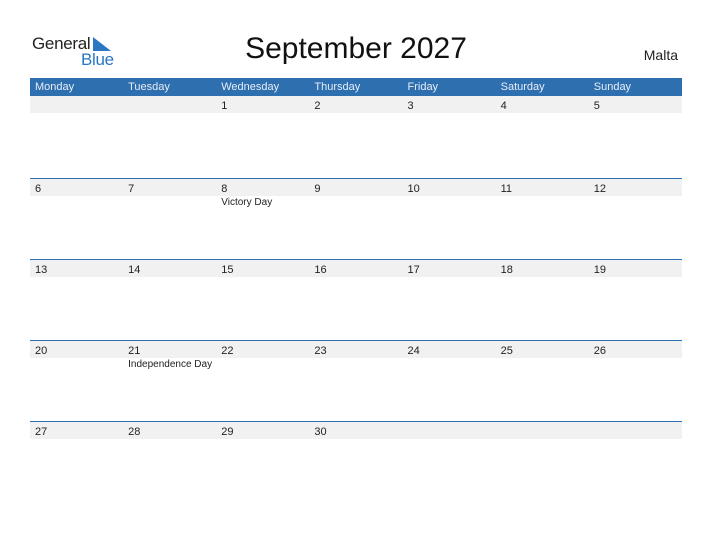 The width and height of the screenshot is (712, 550). What do you see at coordinates (503, 106) in the screenshot?
I see `day-number: 4` at bounding box center [503, 106].